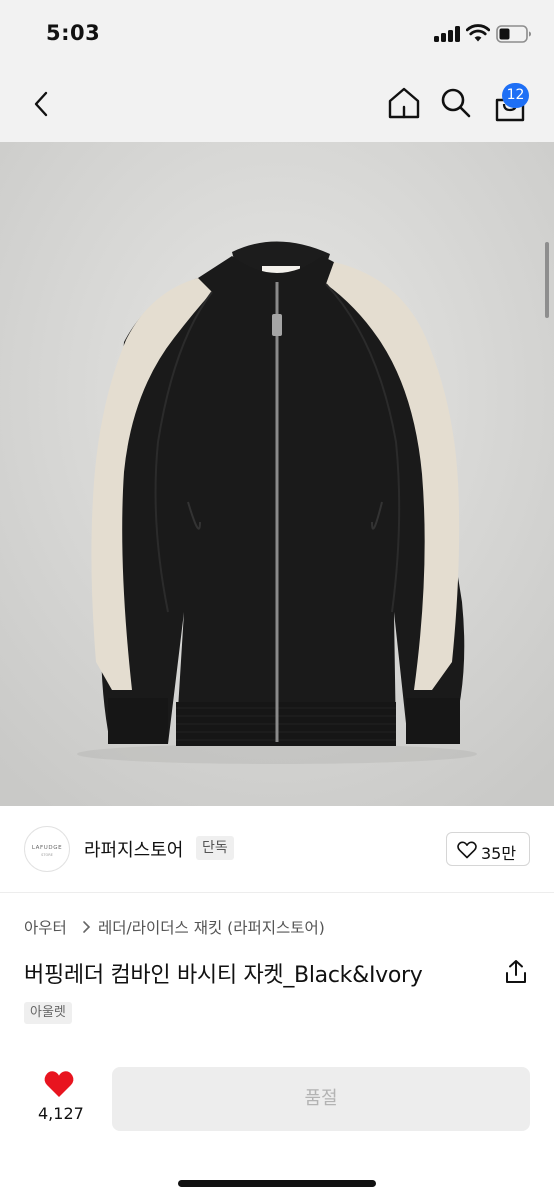 Image resolution: width=554 pixels, height=1200 pixels. I want to click on seller-logo-subtext: STORE, so click(47, 855).